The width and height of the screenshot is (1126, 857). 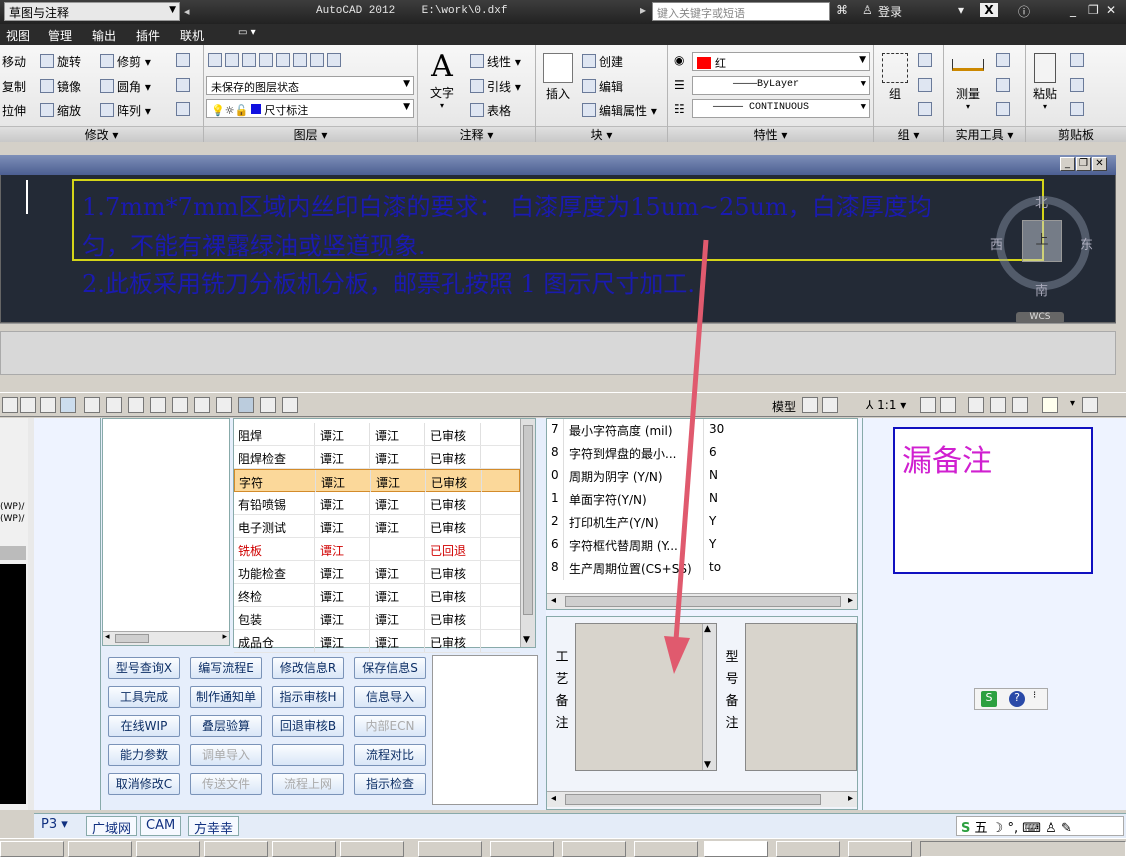 I want to click on param-row: 7 最小字符高度 (mil) 30, so click(x=702, y=430).